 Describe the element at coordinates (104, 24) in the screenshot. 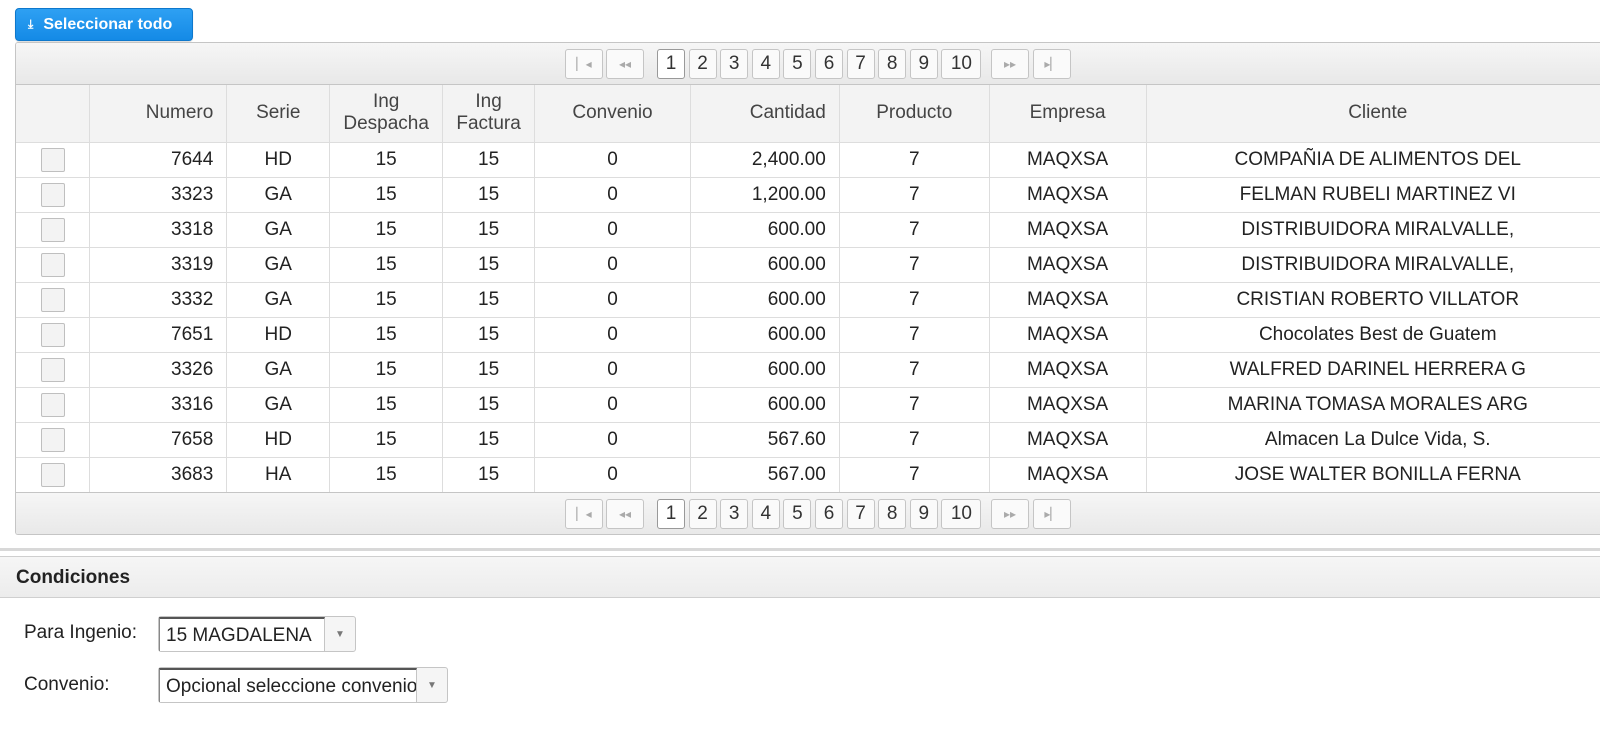

I see `select-all-button: ⤓ Seleccionar todo` at that location.